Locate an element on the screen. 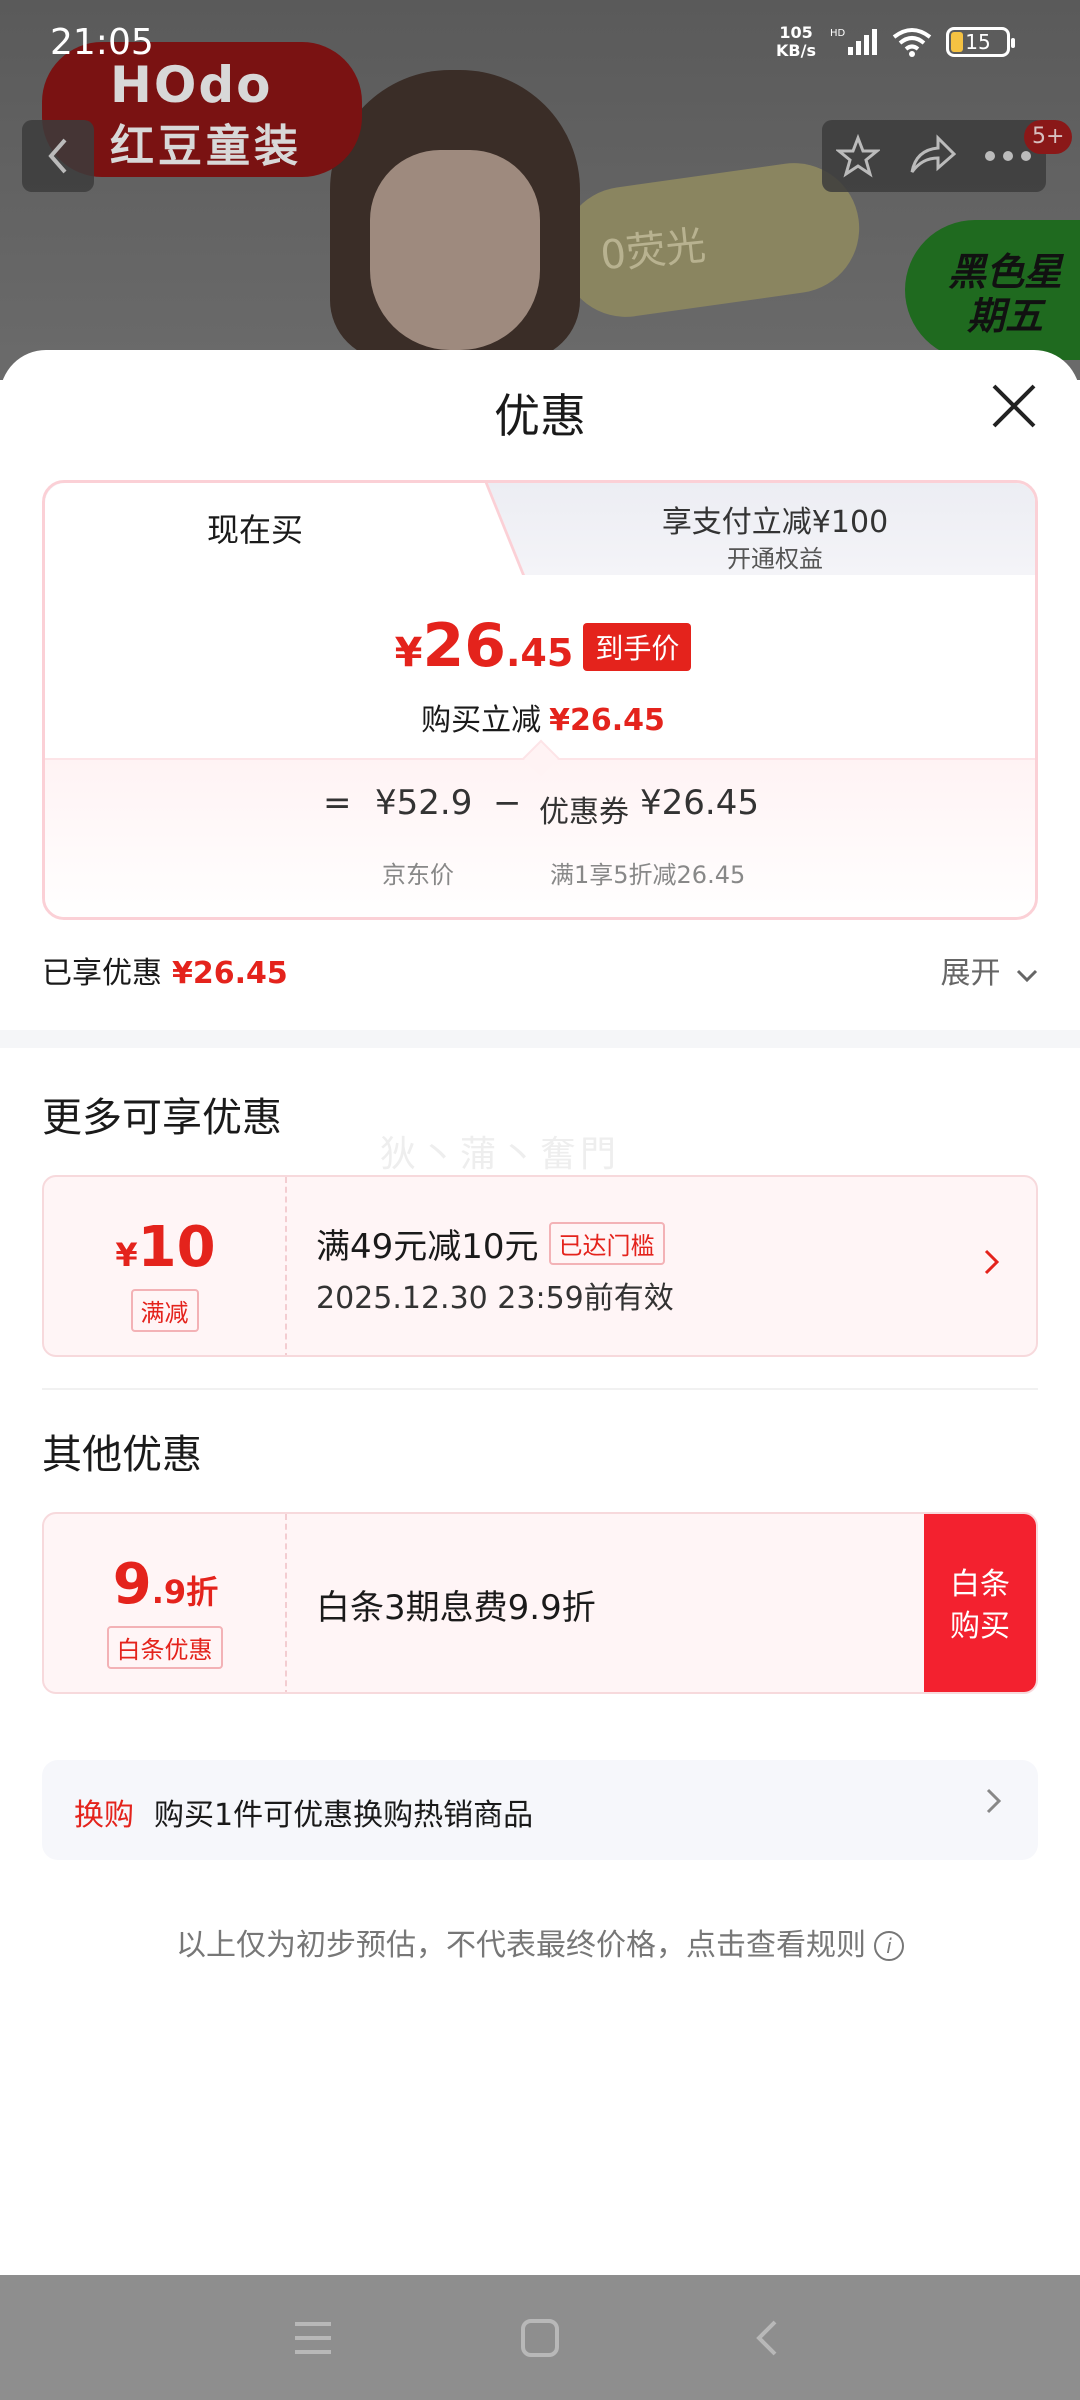 This screenshot has width=1080, height=2400. instant-discount: 购买立减 ¥26.45 is located at coordinates (543, 720).